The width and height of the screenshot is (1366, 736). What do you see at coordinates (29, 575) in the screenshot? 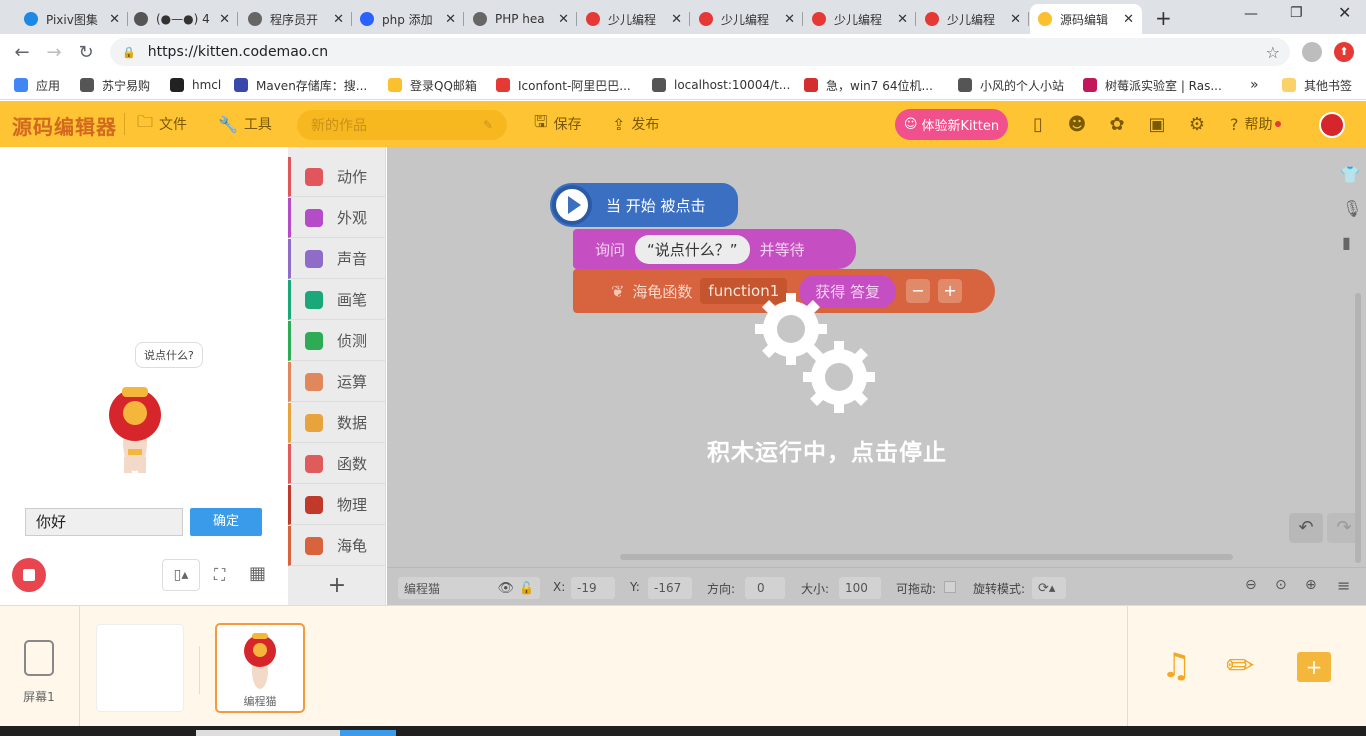
I see `stop-button` at bounding box center [29, 575].